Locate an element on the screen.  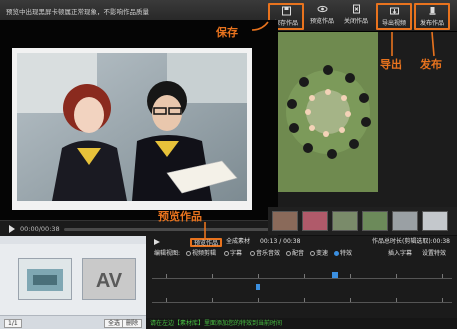
arrow-to-publish is located at coordinates (433, 44).